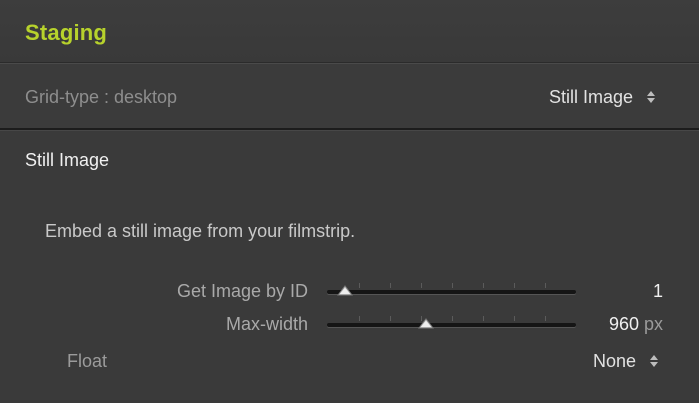 The height and width of the screenshot is (403, 699). I want to click on section-title: Still Image, so click(67, 160).